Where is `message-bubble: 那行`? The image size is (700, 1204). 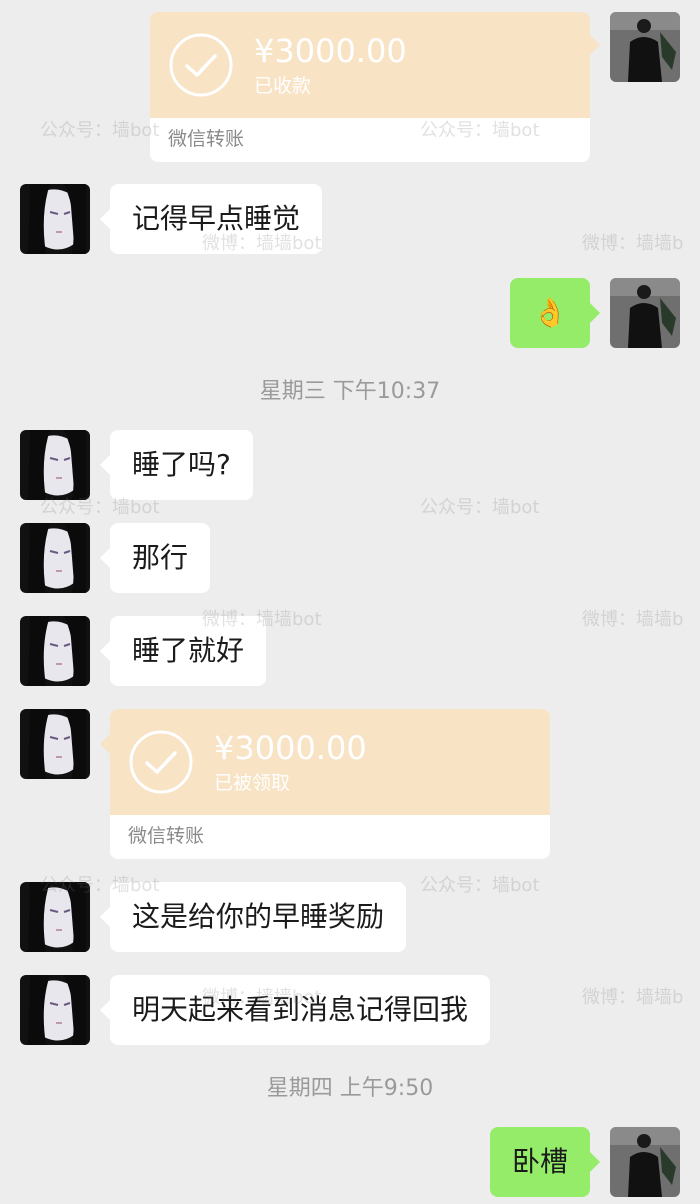
message-bubble: 那行 is located at coordinates (155, 558).